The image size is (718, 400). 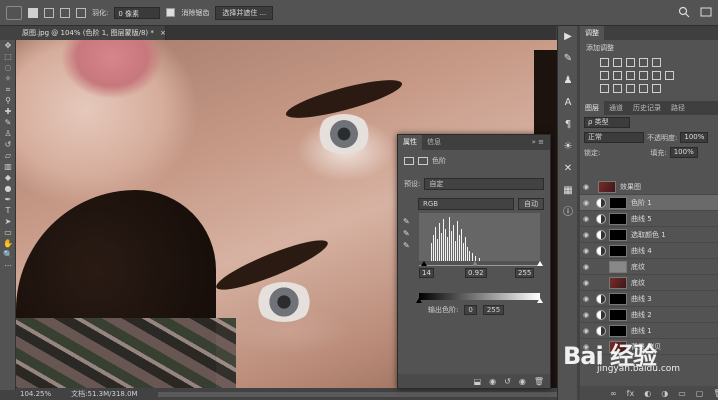 I want to click on gradient-map-icon, so click(x=643, y=88).